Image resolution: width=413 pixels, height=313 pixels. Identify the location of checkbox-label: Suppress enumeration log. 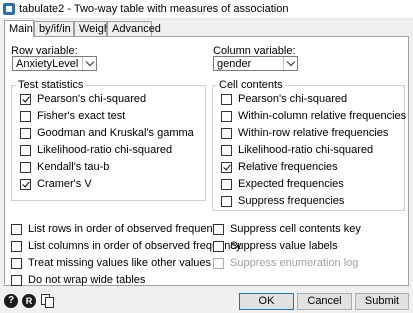
(294, 263).